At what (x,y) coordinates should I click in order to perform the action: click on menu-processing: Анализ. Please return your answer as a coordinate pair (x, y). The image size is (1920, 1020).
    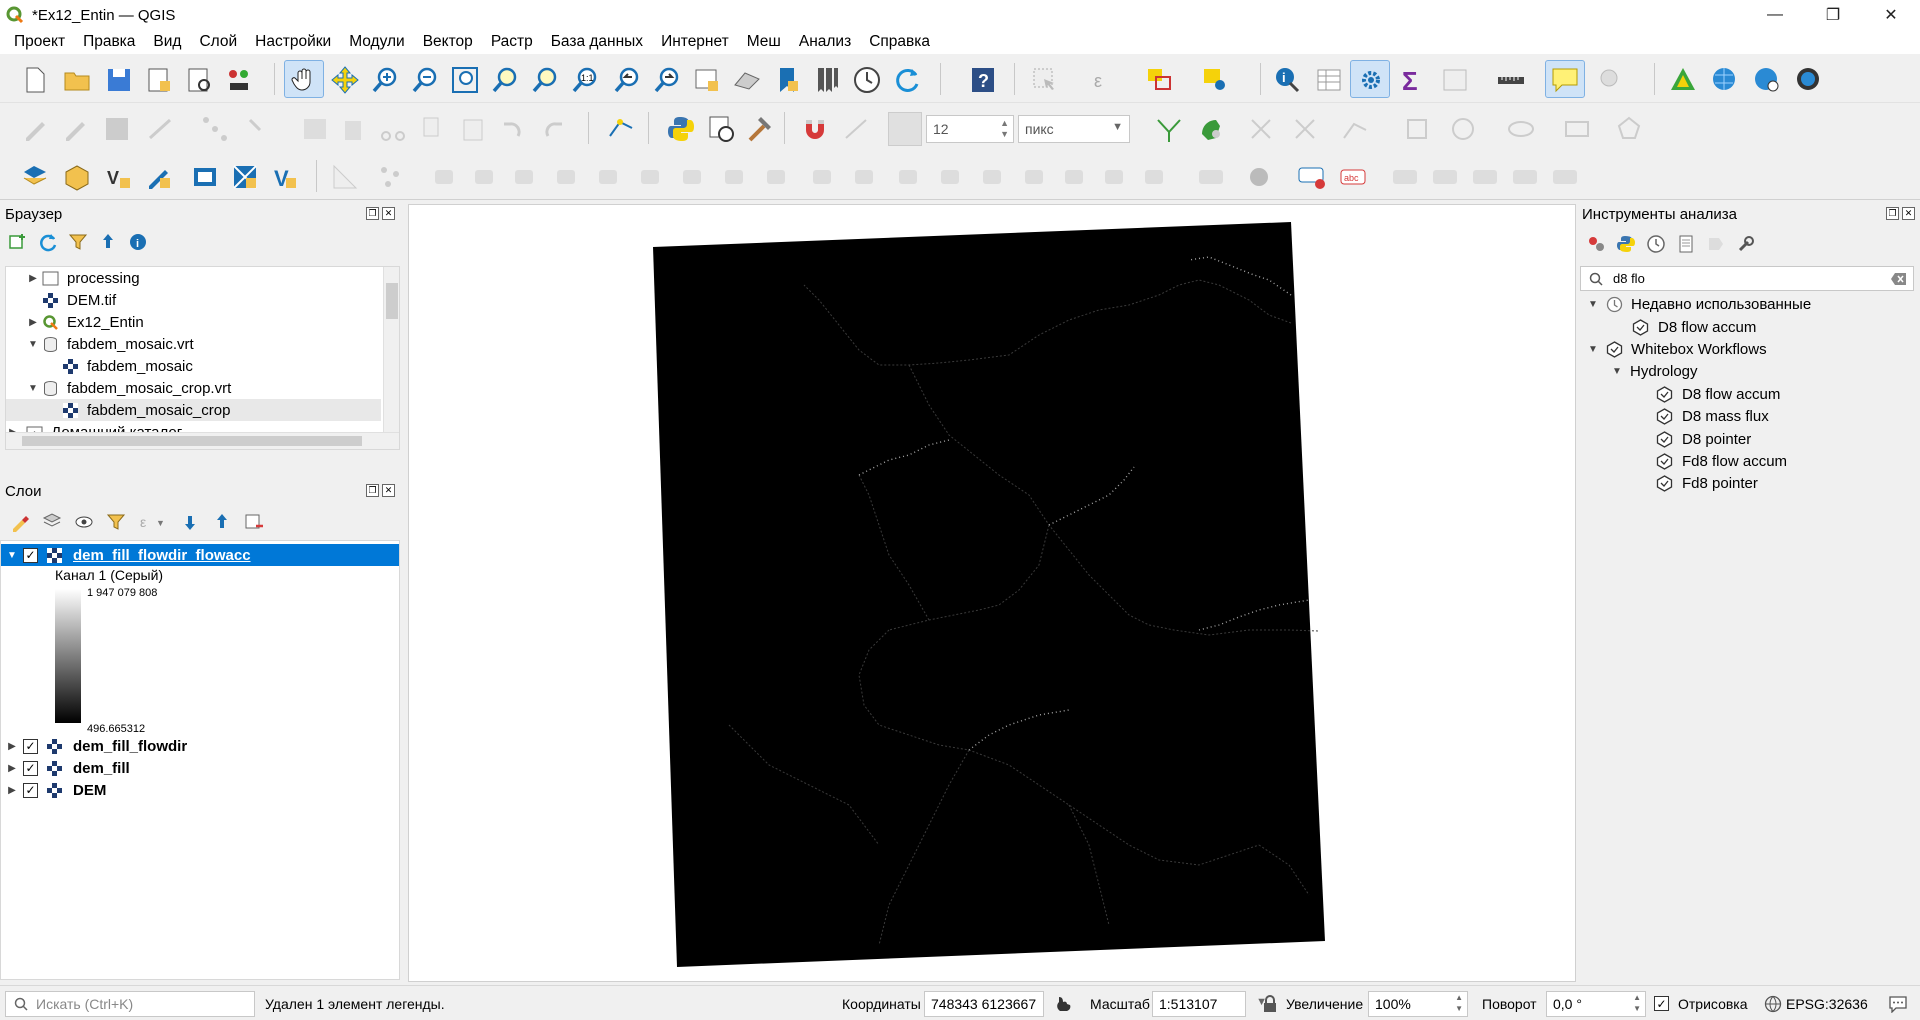
    Looking at the image, I should click on (825, 42).